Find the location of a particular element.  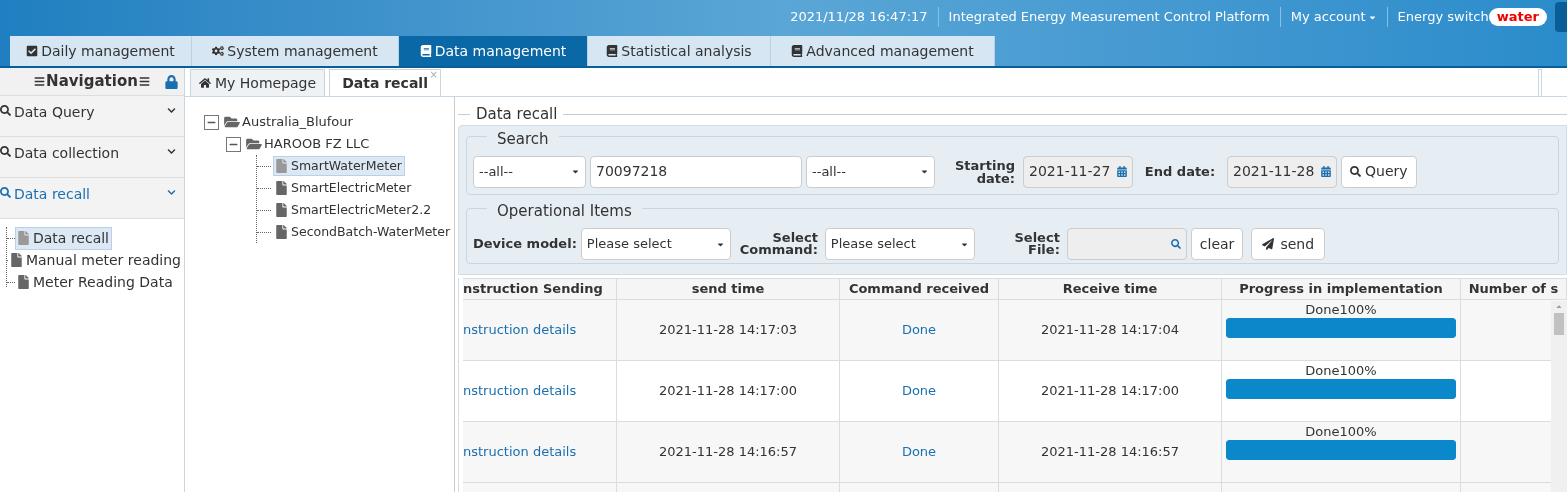

tree-leaf: SmartElectricMeter is located at coordinates (344, 188).